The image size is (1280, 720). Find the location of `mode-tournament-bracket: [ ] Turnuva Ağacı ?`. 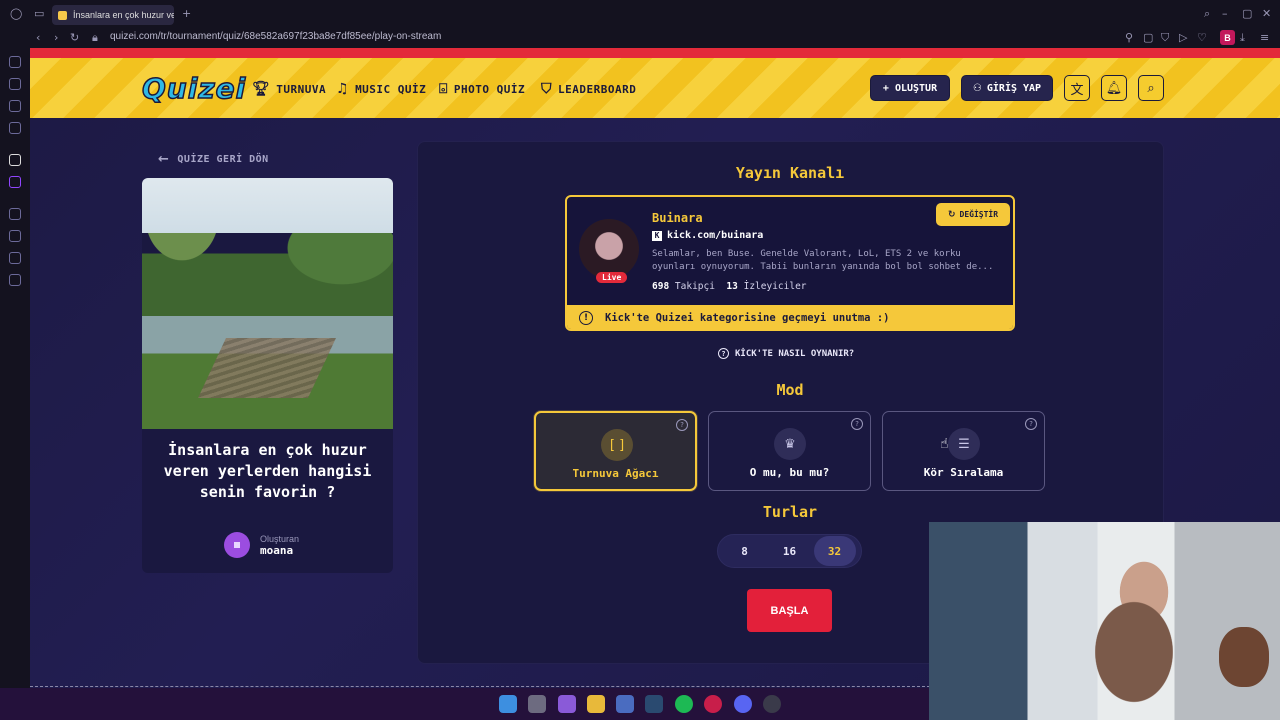

mode-tournament-bracket: [ ] Turnuva Ağacı ? is located at coordinates (615, 451).